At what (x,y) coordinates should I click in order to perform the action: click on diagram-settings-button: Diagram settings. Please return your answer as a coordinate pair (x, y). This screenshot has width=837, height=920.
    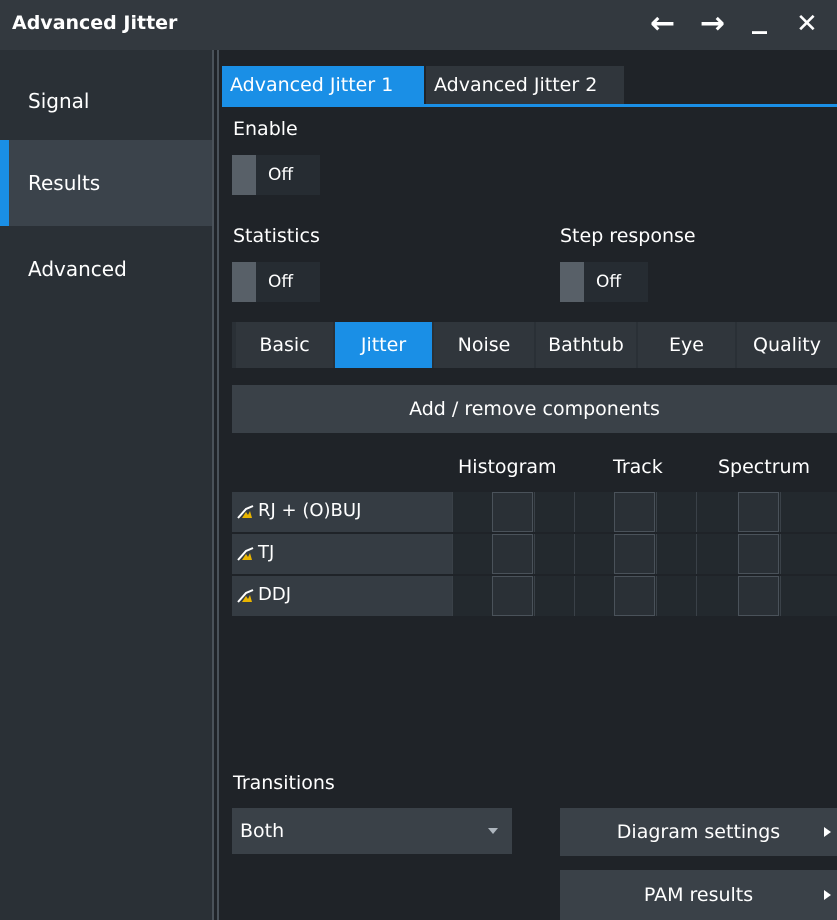
    Looking at the image, I should click on (698, 832).